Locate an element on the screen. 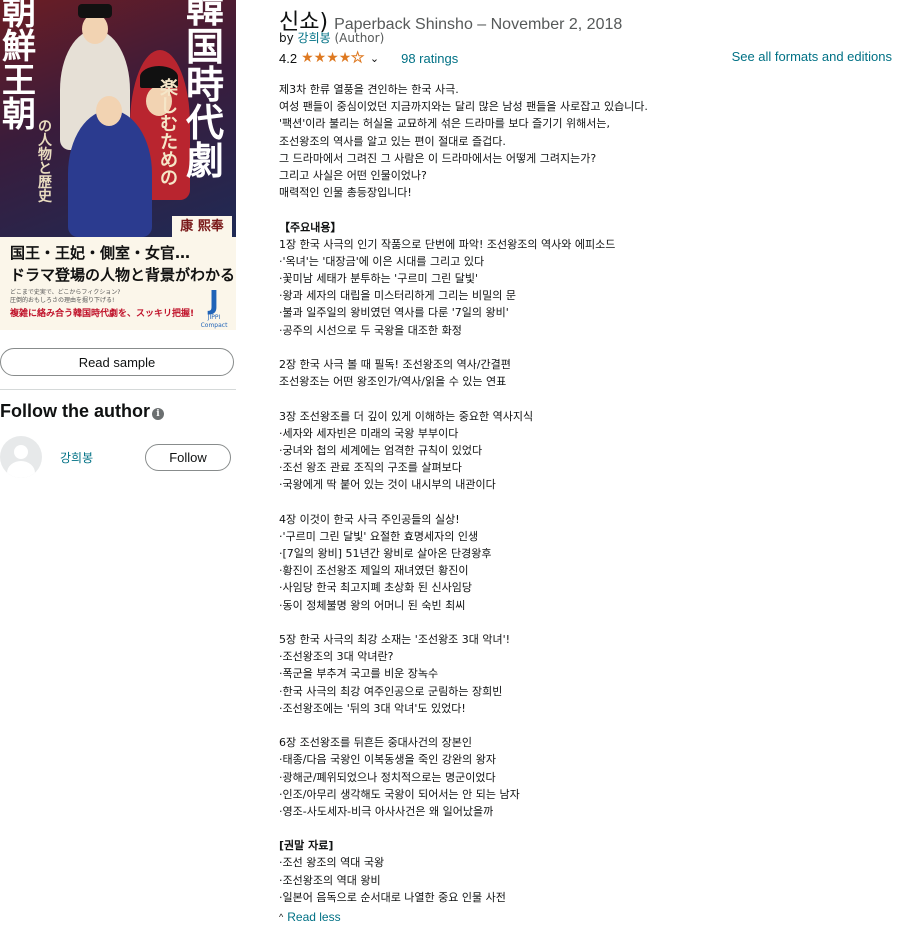 The width and height of the screenshot is (900, 931). cover-figure-queen is located at coordinates (110, 173).